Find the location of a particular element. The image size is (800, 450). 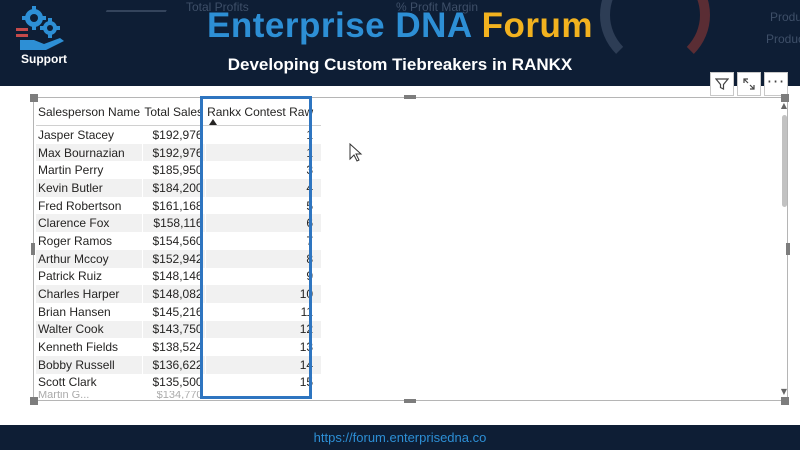

salesperson-cell: Kenneth Fields is located at coordinates (78, 347).